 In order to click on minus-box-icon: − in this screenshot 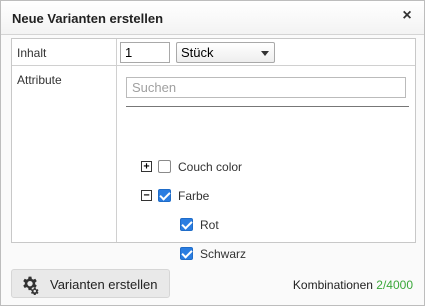, I will do `click(146, 195)`.